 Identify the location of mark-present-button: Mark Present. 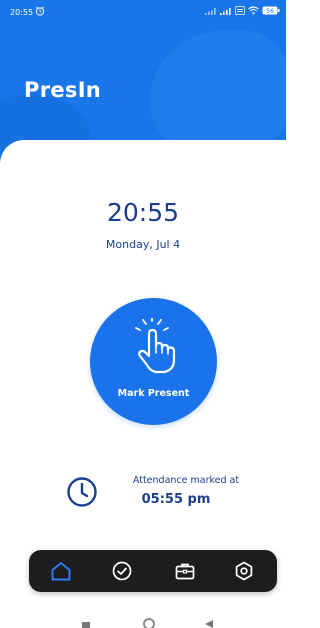
(153, 361).